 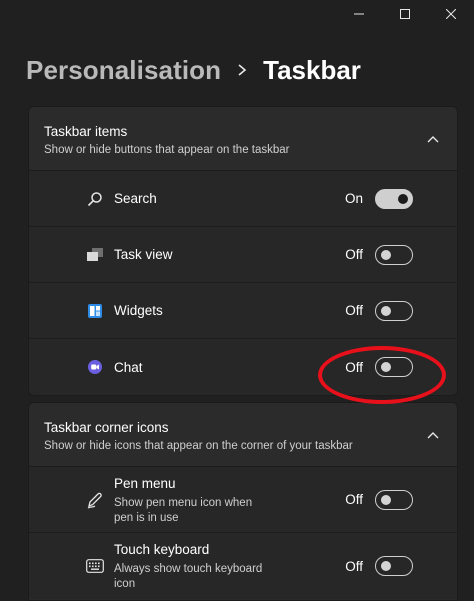 What do you see at coordinates (95, 367) in the screenshot?
I see `chat-icon` at bounding box center [95, 367].